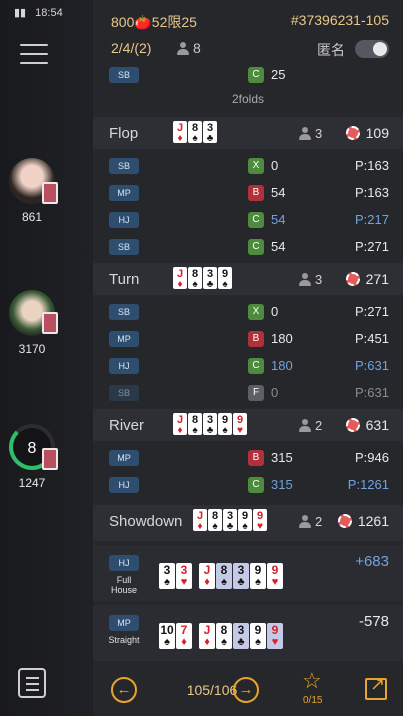 This screenshot has height=716, width=403. Describe the element at coordinates (372, 561) in the screenshot. I see `chip-delta: +683` at that location.